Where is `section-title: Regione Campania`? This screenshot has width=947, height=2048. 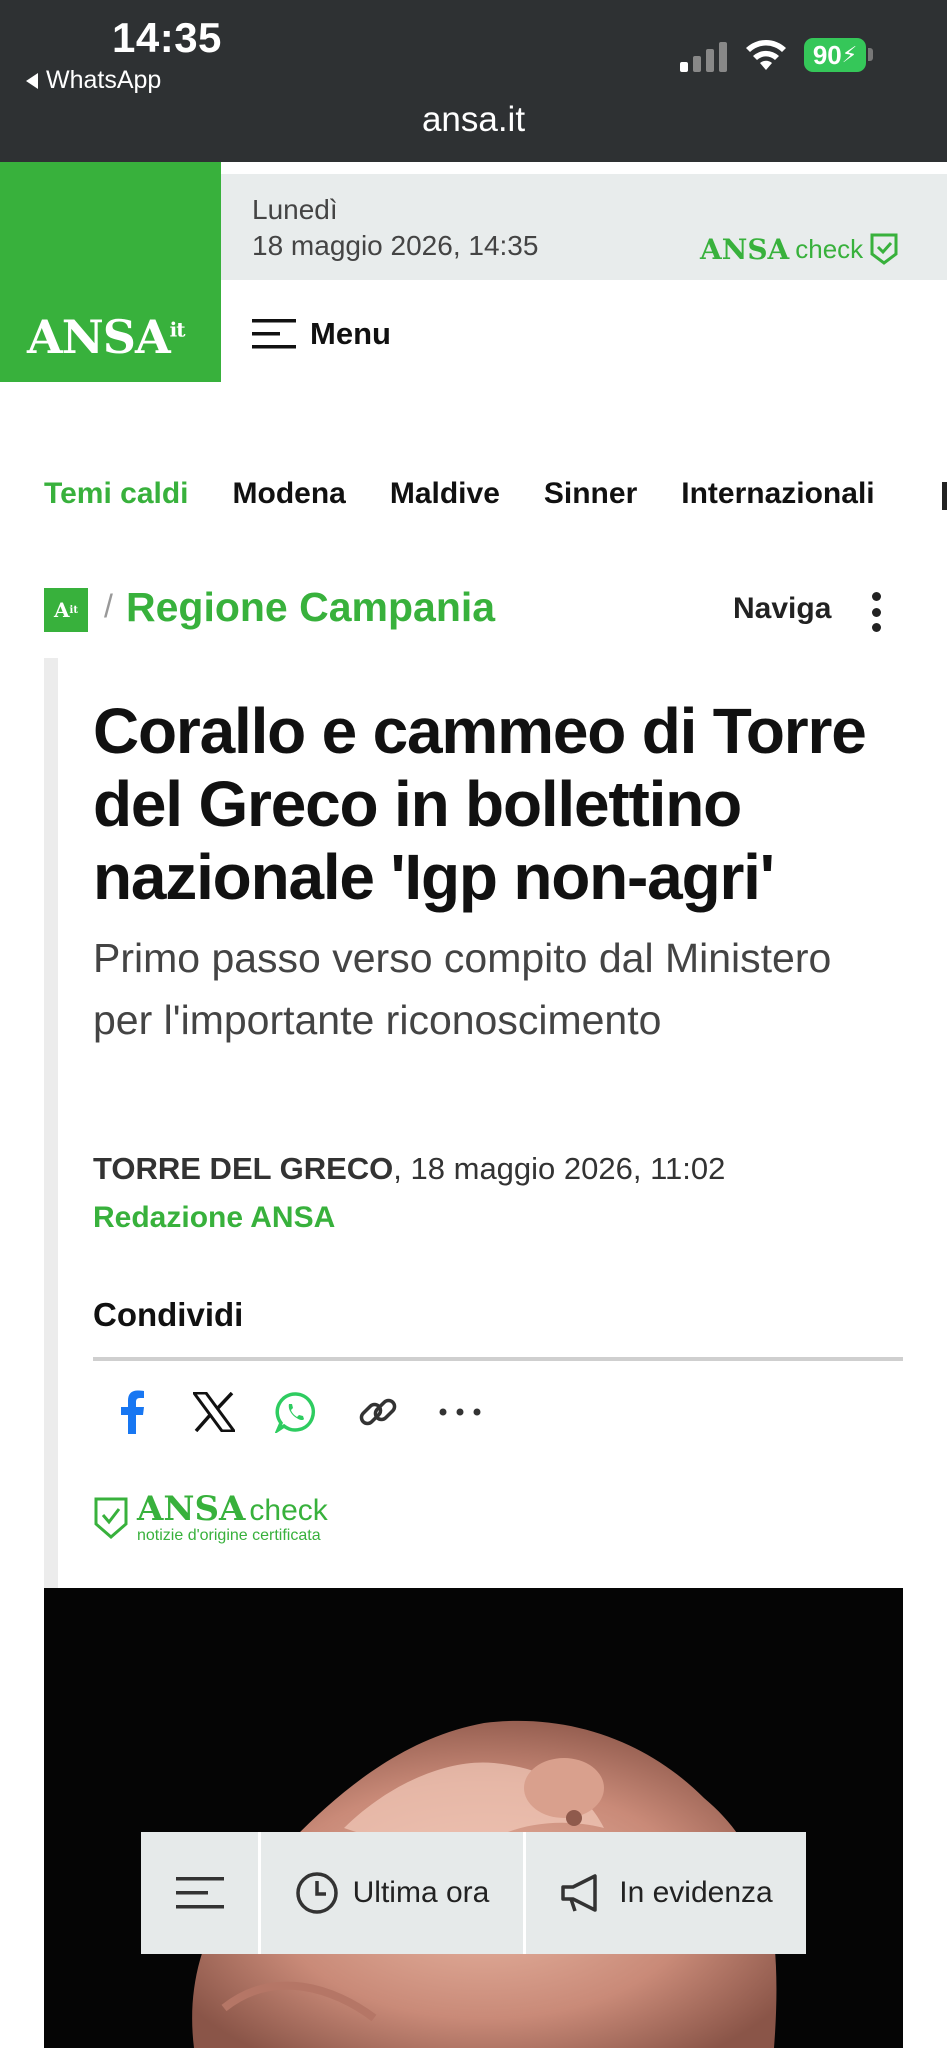 section-title: Regione Campania is located at coordinates (310, 607).